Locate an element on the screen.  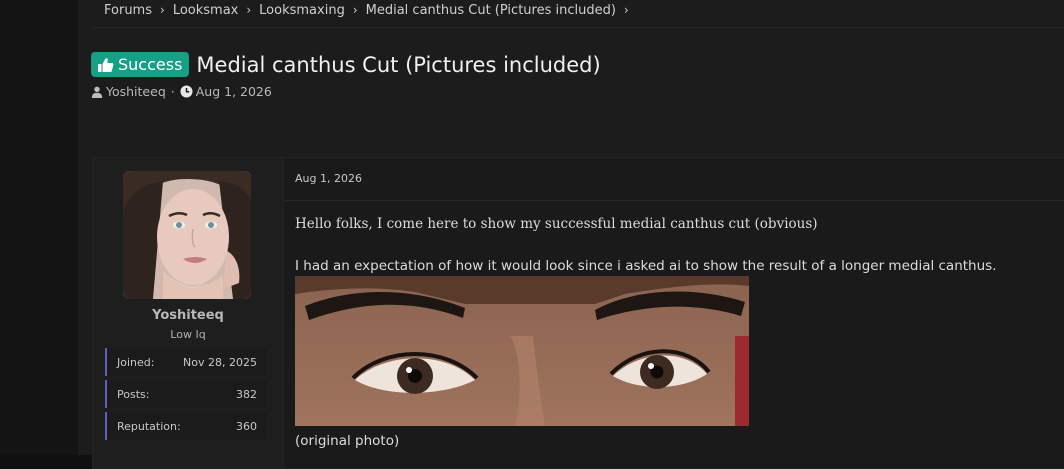
post-header-divider is located at coordinates (673, 200).